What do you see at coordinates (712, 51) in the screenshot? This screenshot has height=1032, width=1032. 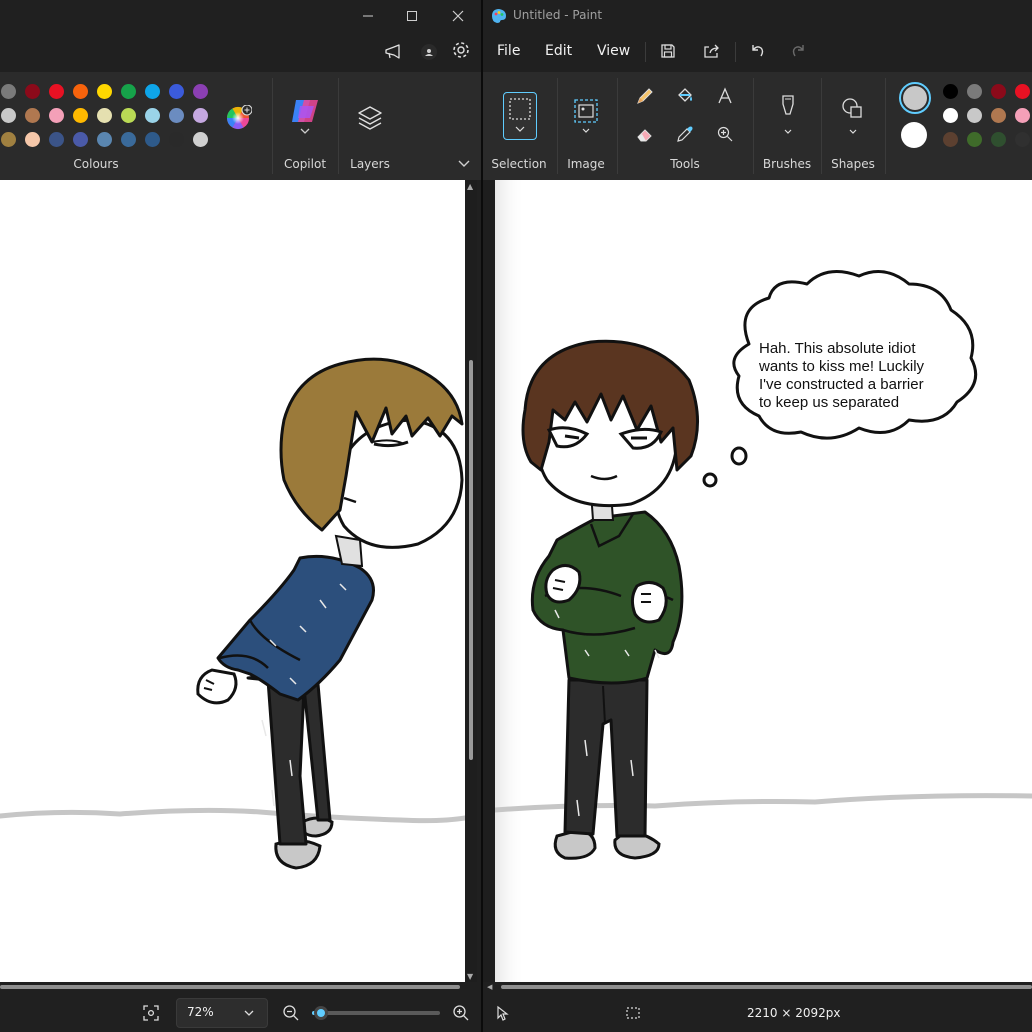 I see `share-button` at bounding box center [712, 51].